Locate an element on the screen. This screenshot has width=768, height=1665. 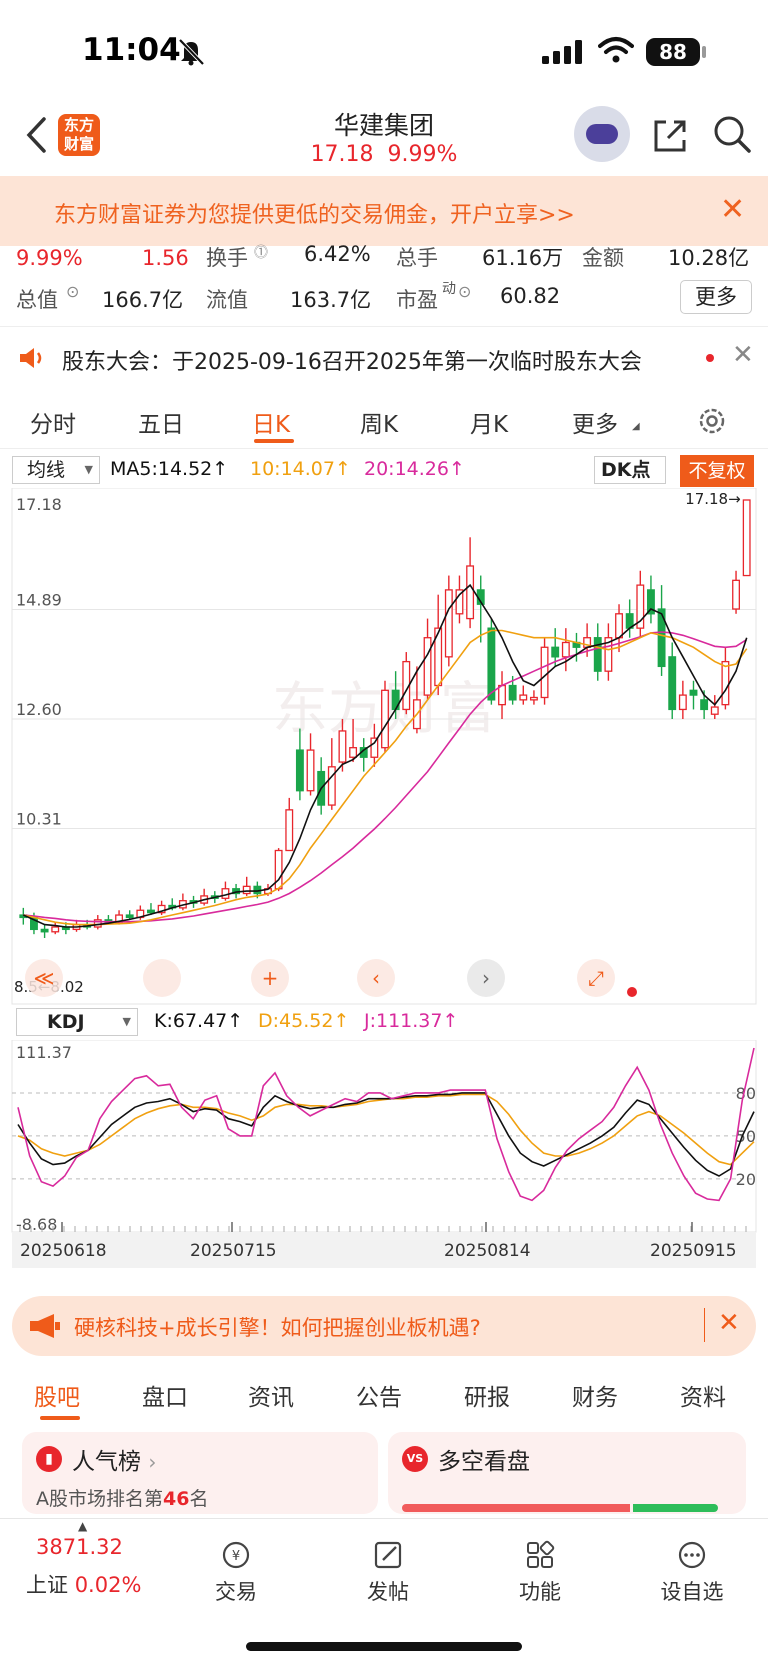
unread-dot is located at coordinates (632, 992).